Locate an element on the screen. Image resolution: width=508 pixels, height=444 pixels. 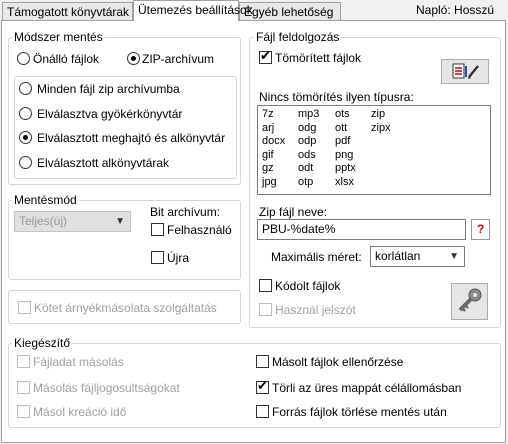
help-icon: ? is located at coordinates (481, 229).